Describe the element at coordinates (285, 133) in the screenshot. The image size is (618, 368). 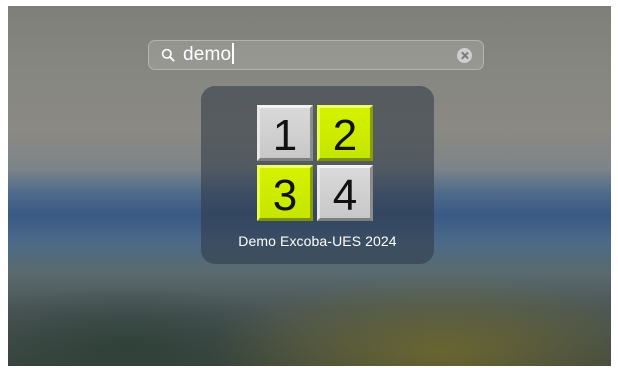
I see `icon-cell-1: 1` at that location.